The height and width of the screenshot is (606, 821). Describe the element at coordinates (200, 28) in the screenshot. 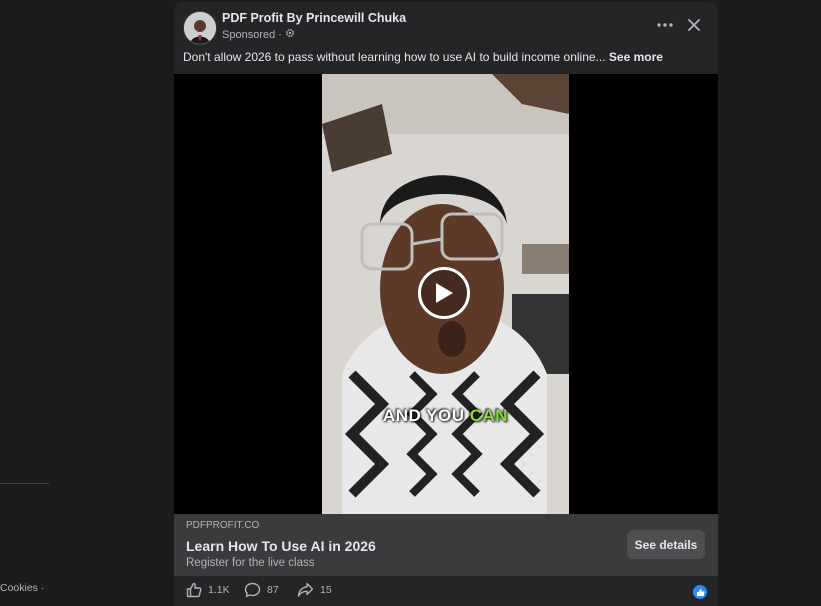

I see `page-avatar` at that location.